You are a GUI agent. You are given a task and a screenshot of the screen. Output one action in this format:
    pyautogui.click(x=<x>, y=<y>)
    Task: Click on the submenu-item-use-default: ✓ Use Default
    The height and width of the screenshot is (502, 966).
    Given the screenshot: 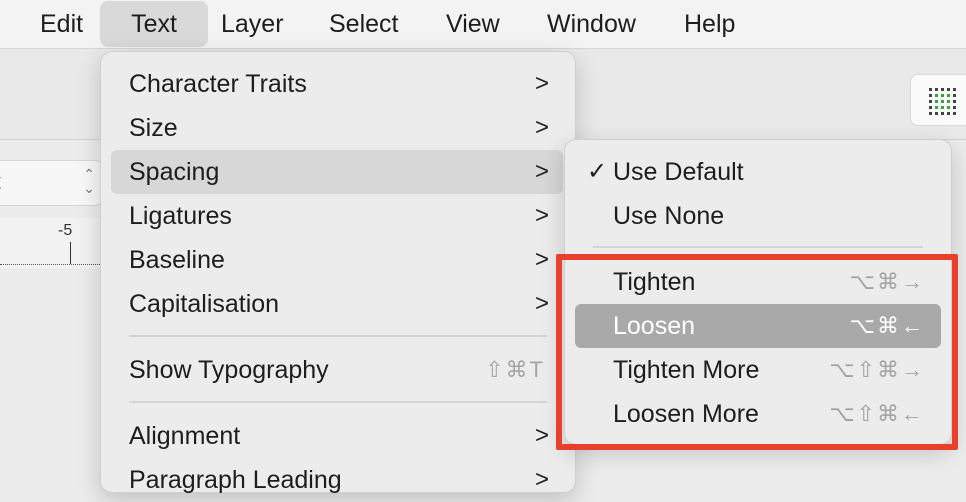 What is the action you would take?
    pyautogui.click(x=758, y=172)
    